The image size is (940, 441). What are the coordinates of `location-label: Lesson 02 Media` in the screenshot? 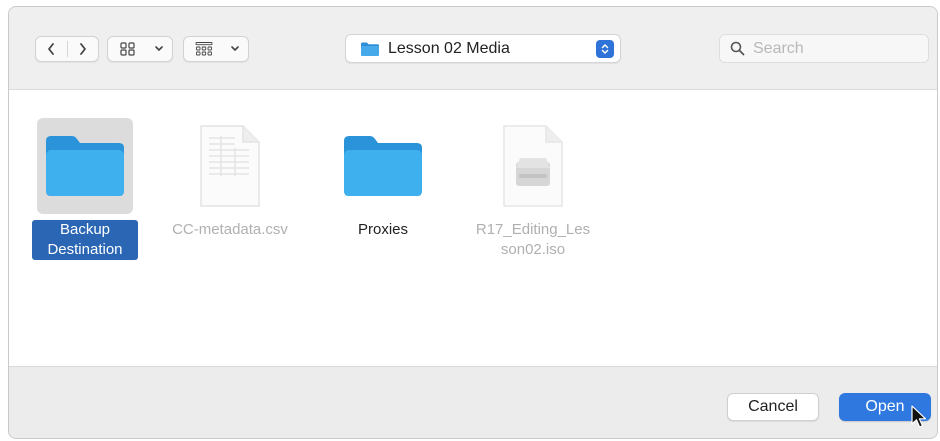 It's located at (449, 48).